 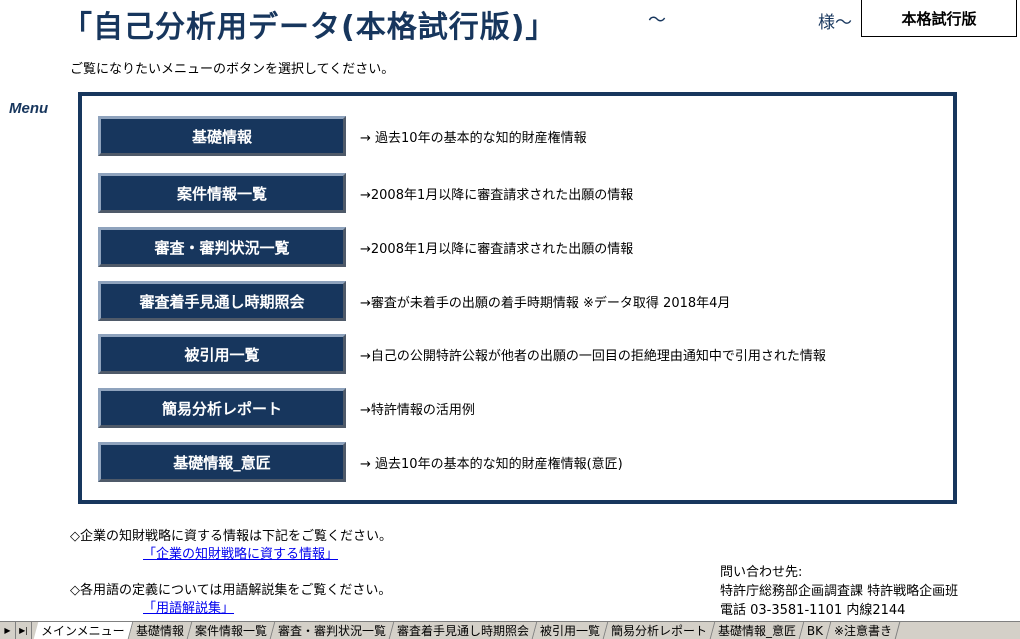 I want to click on menu-row-exam-status: 審査・審判状況一覧 →2008年1月以降に審査請求された出願の情報, so click(x=365, y=247).